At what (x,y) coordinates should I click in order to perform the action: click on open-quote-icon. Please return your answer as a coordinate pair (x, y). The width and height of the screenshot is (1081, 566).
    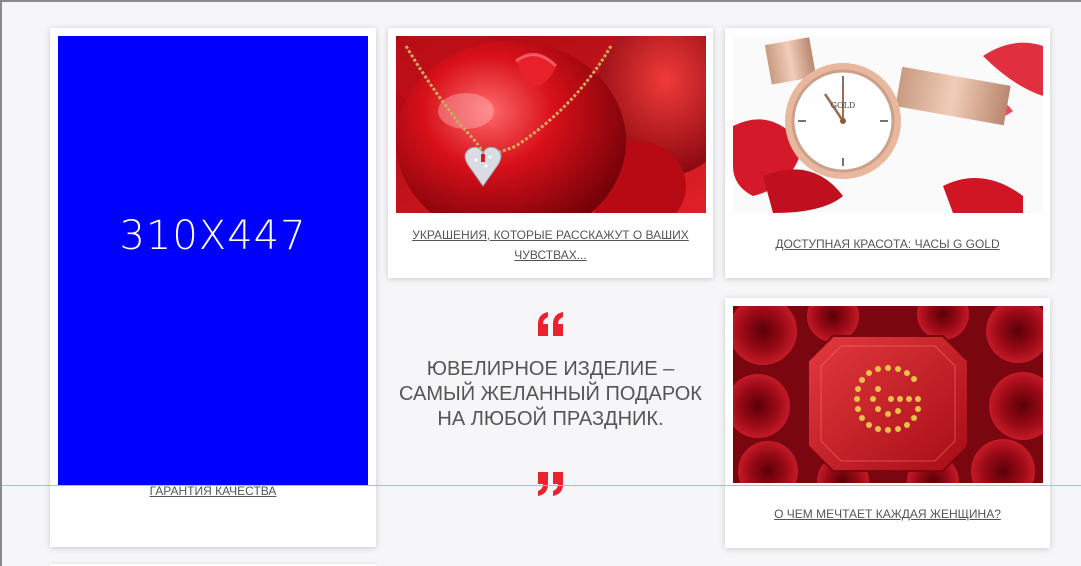
    Looking at the image, I should click on (550, 326).